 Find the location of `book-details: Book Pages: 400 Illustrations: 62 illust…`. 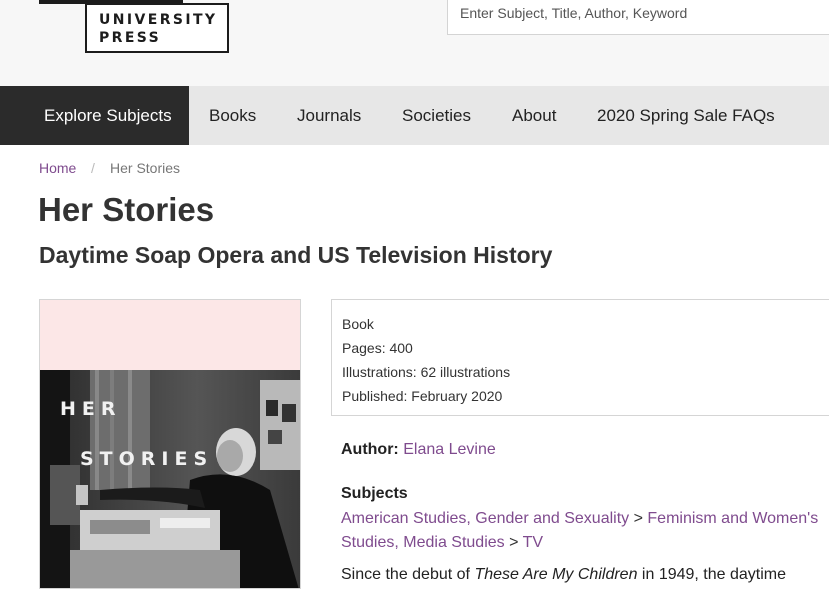

book-details: Book Pages: 400 Illustrations: 62 illust… is located at coordinates (580, 357).